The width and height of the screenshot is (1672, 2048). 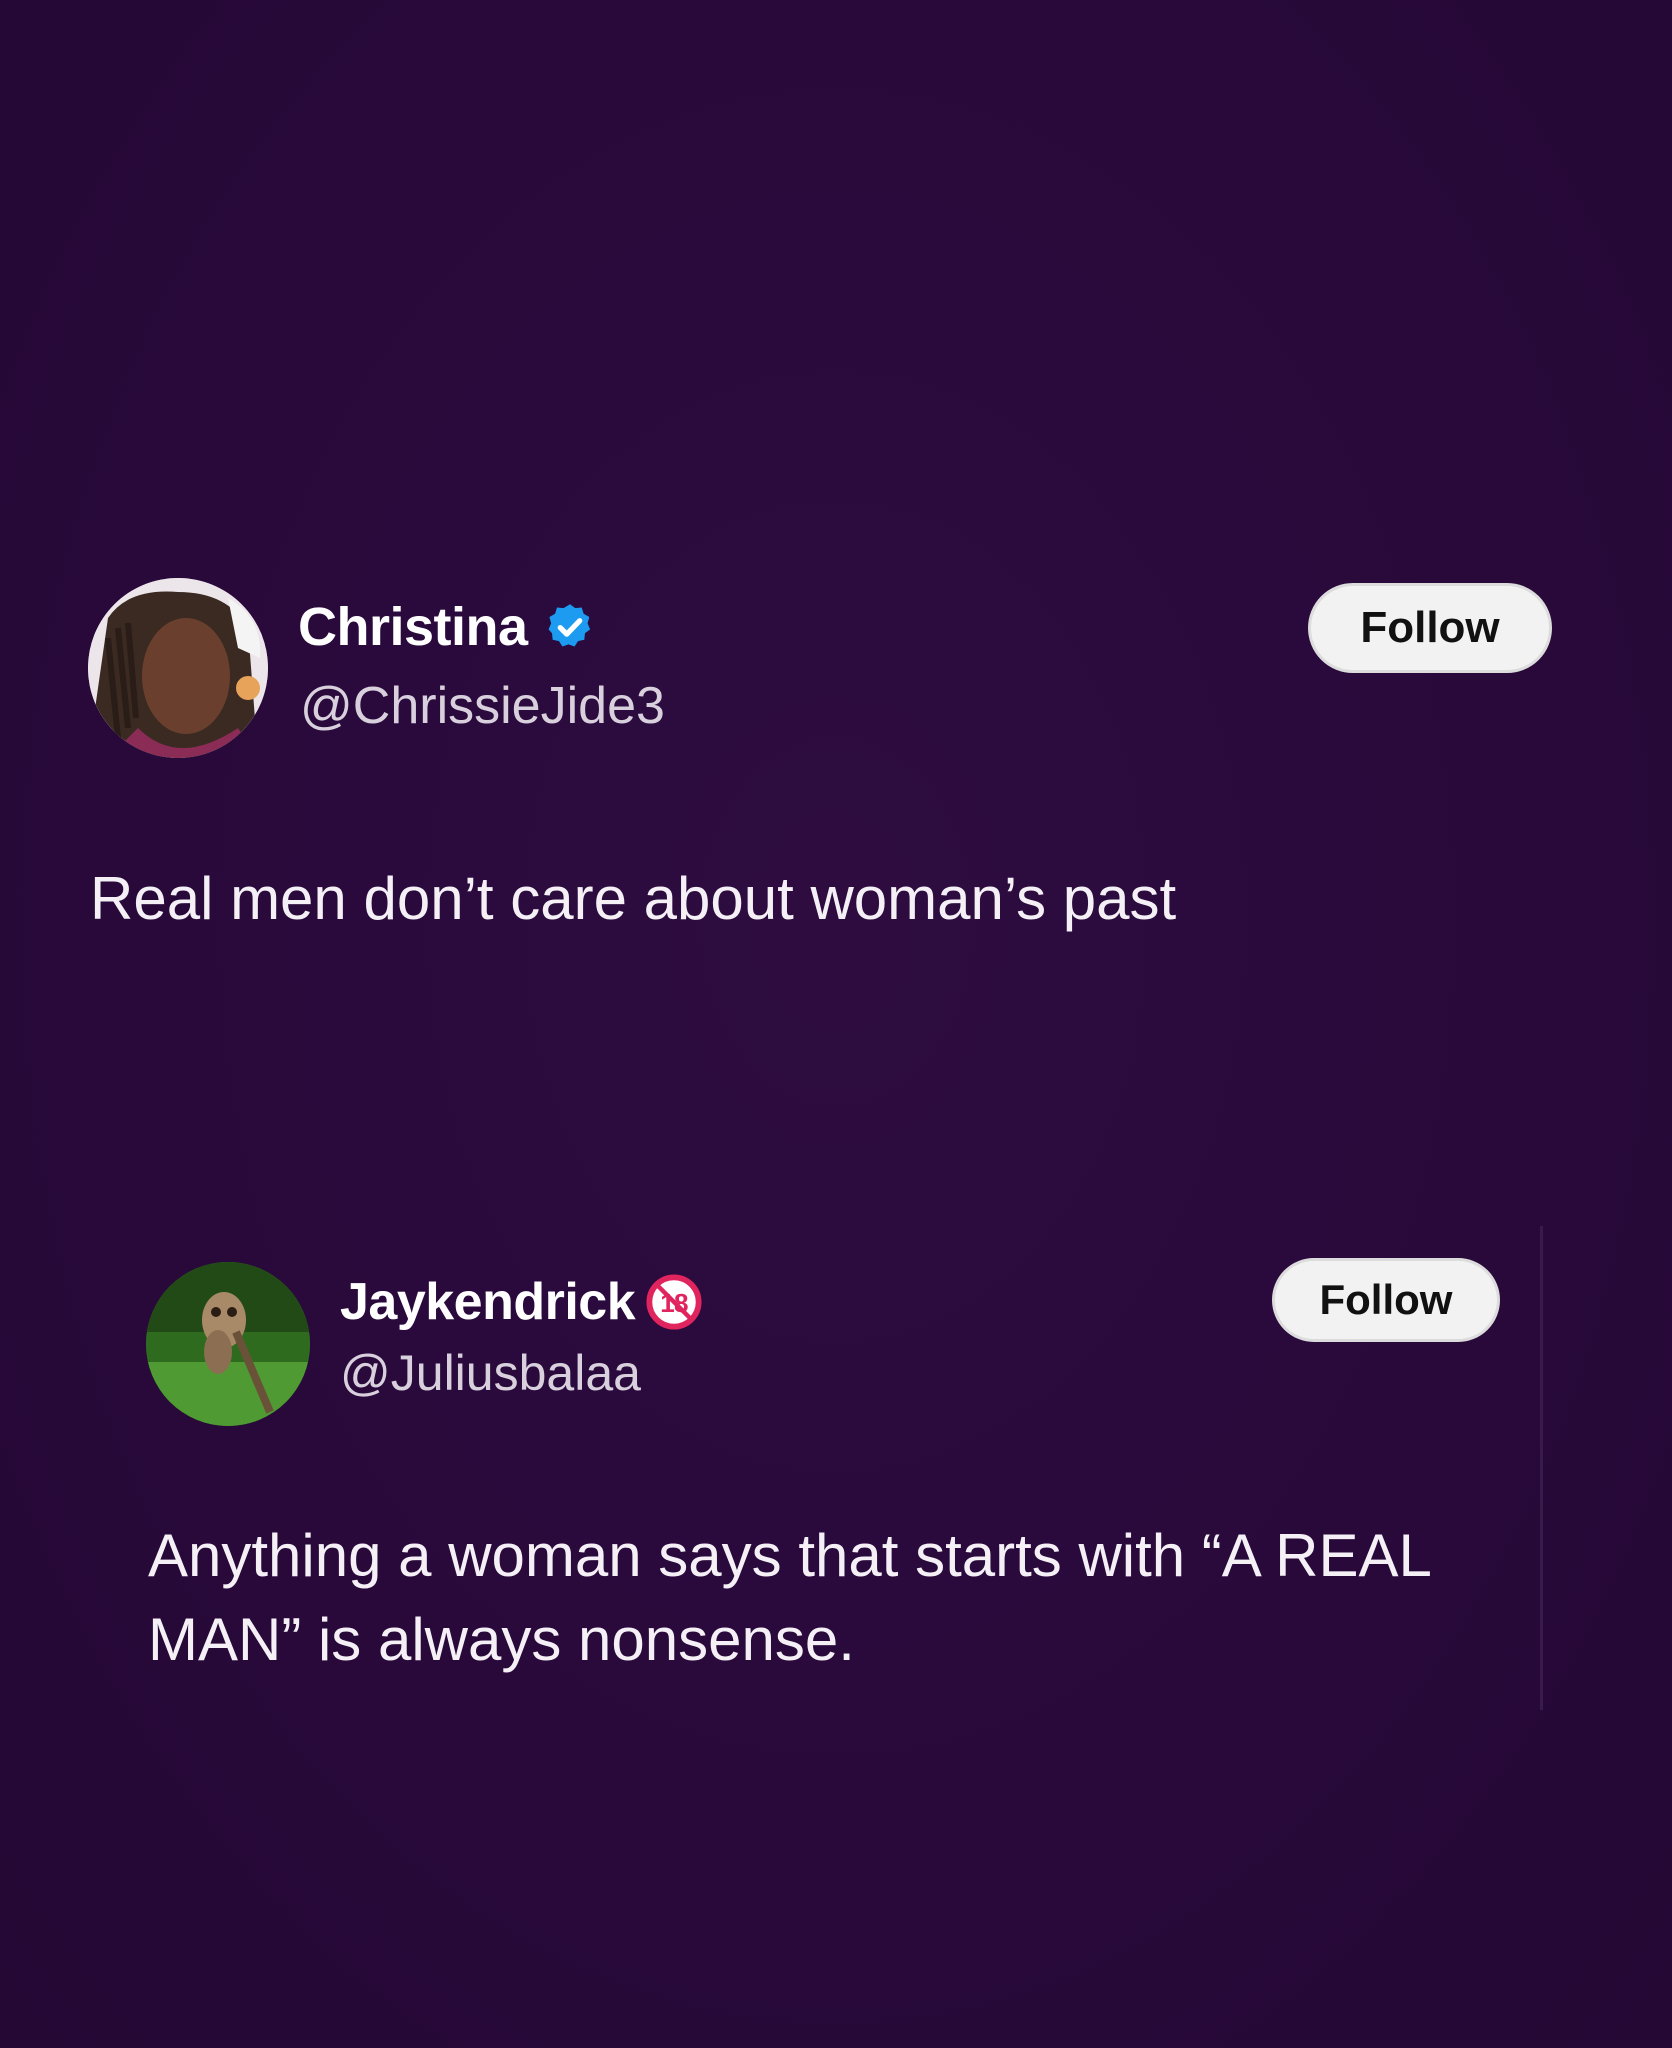 What do you see at coordinates (674, 1302) in the screenshot?
I see `18-plus-icon: 18` at bounding box center [674, 1302].